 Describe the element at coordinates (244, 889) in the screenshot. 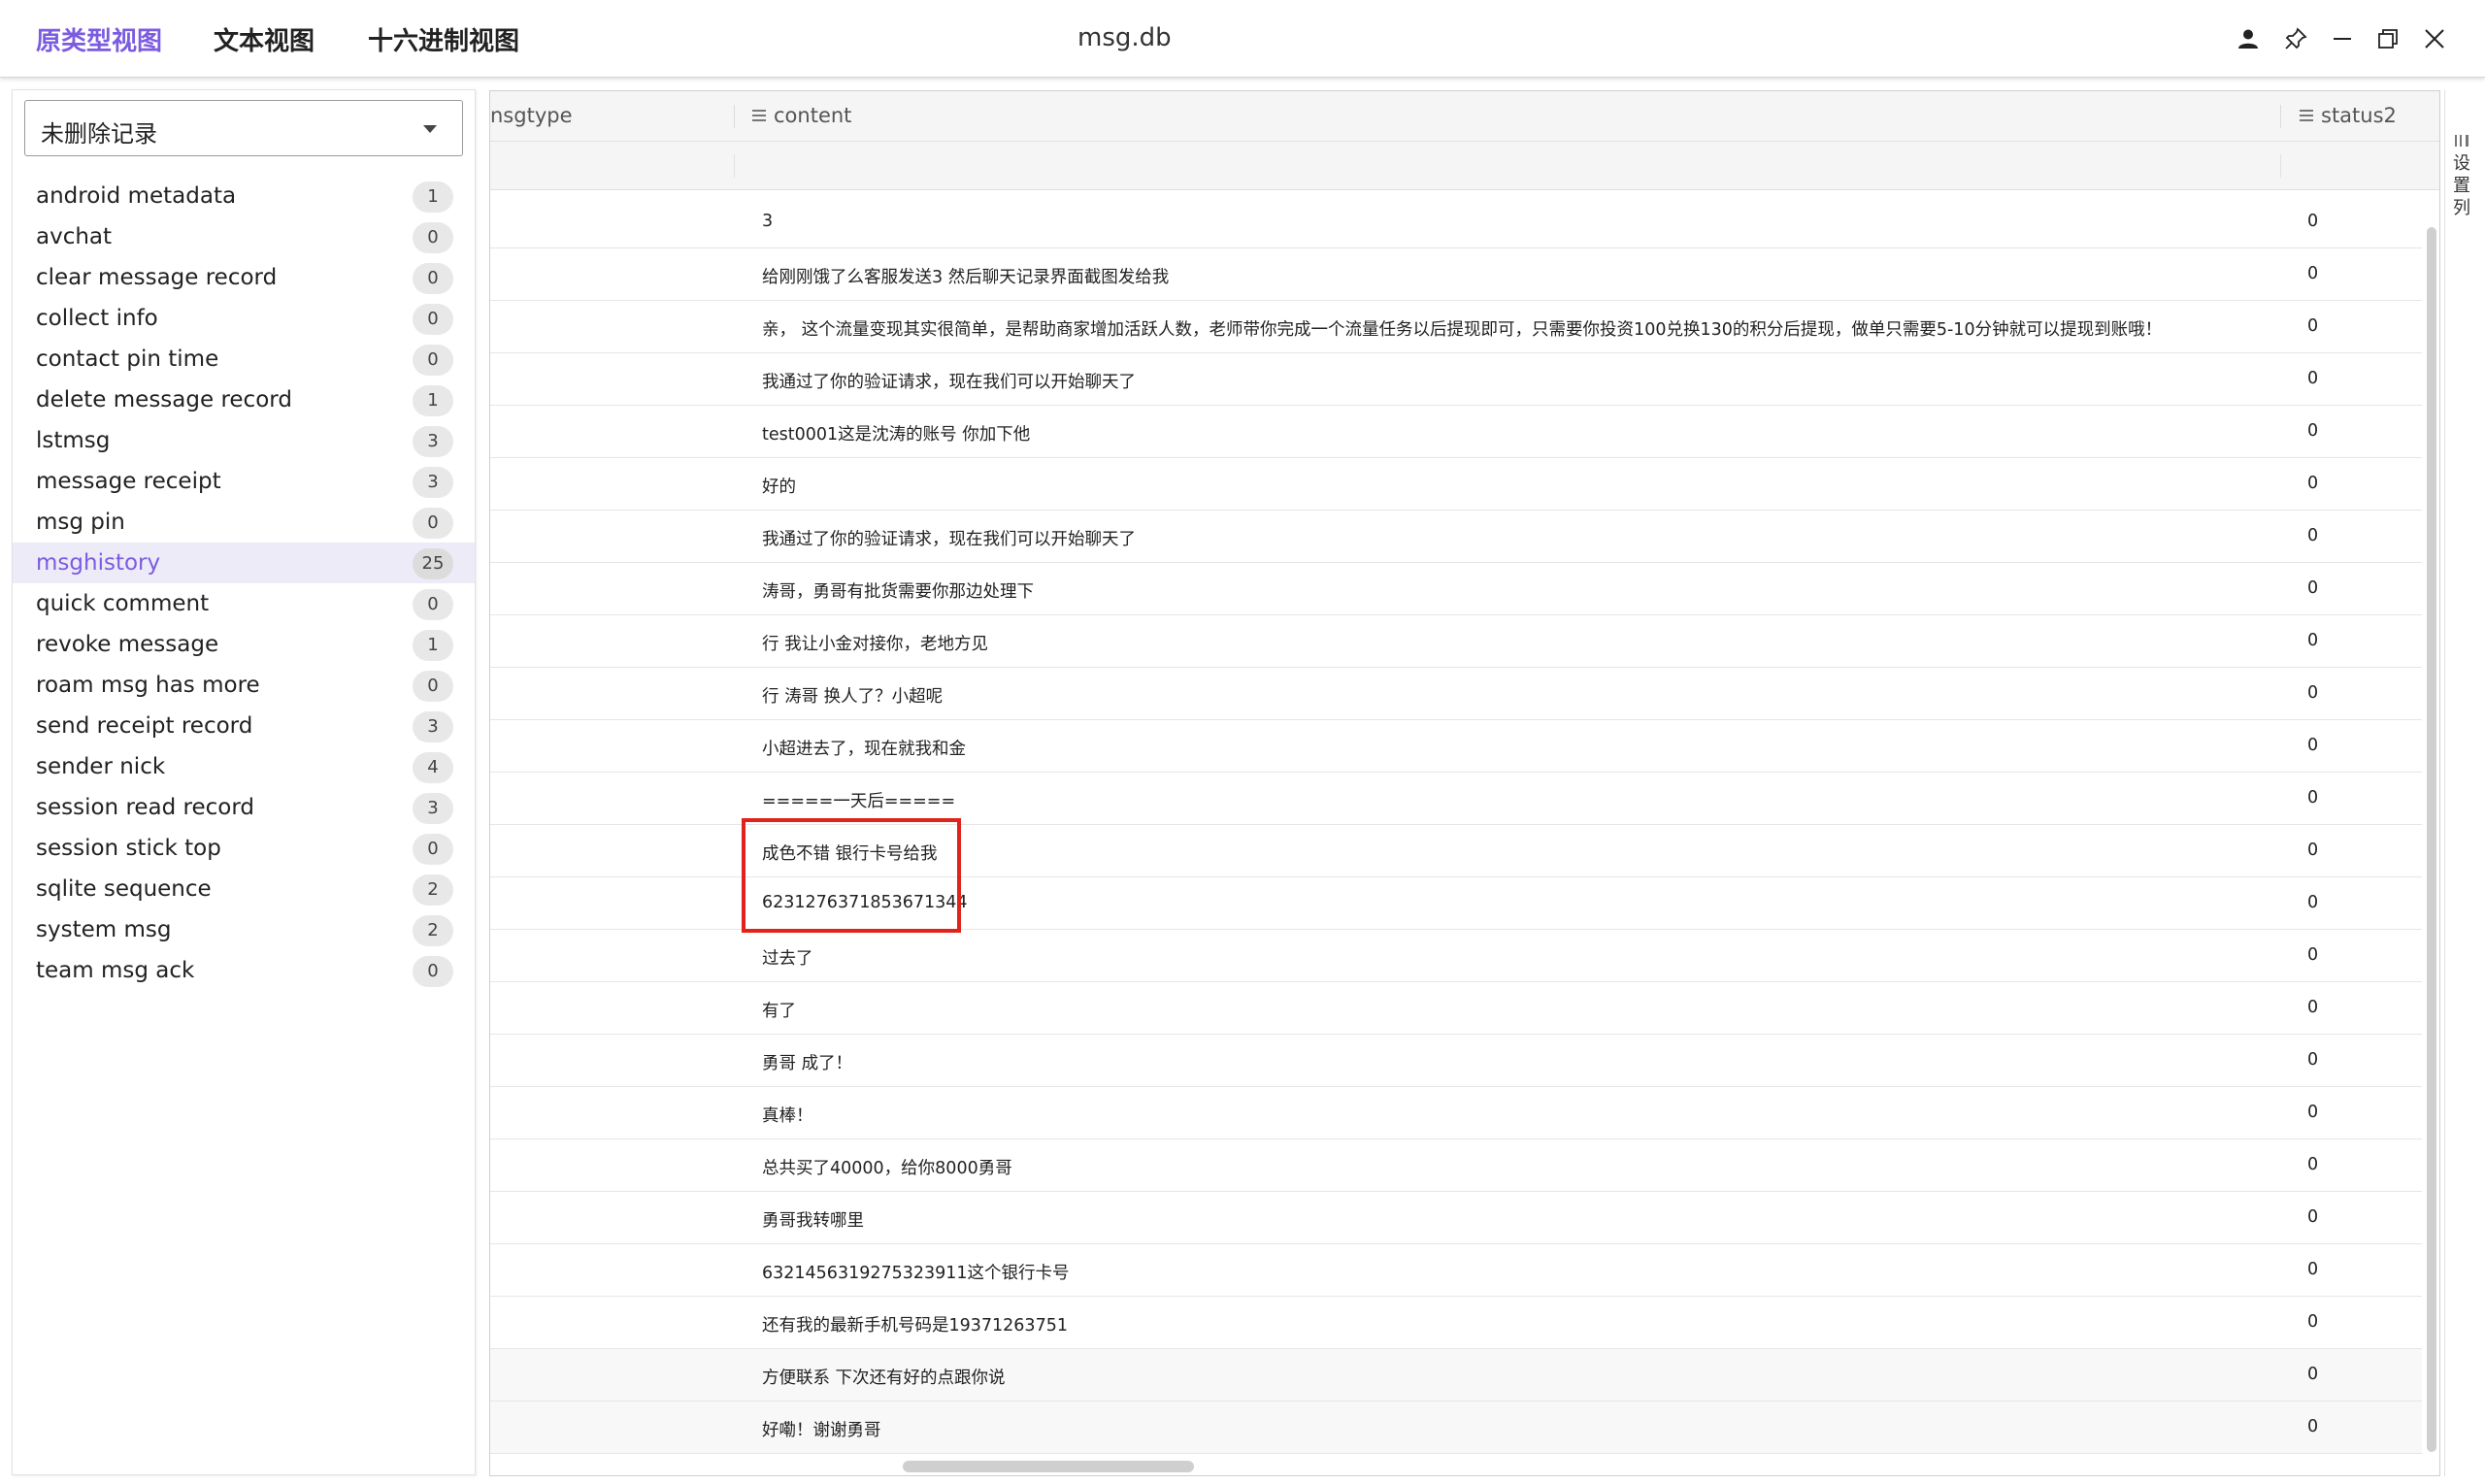

I see `sidebar-item-table: sqlite sequence 2` at that location.